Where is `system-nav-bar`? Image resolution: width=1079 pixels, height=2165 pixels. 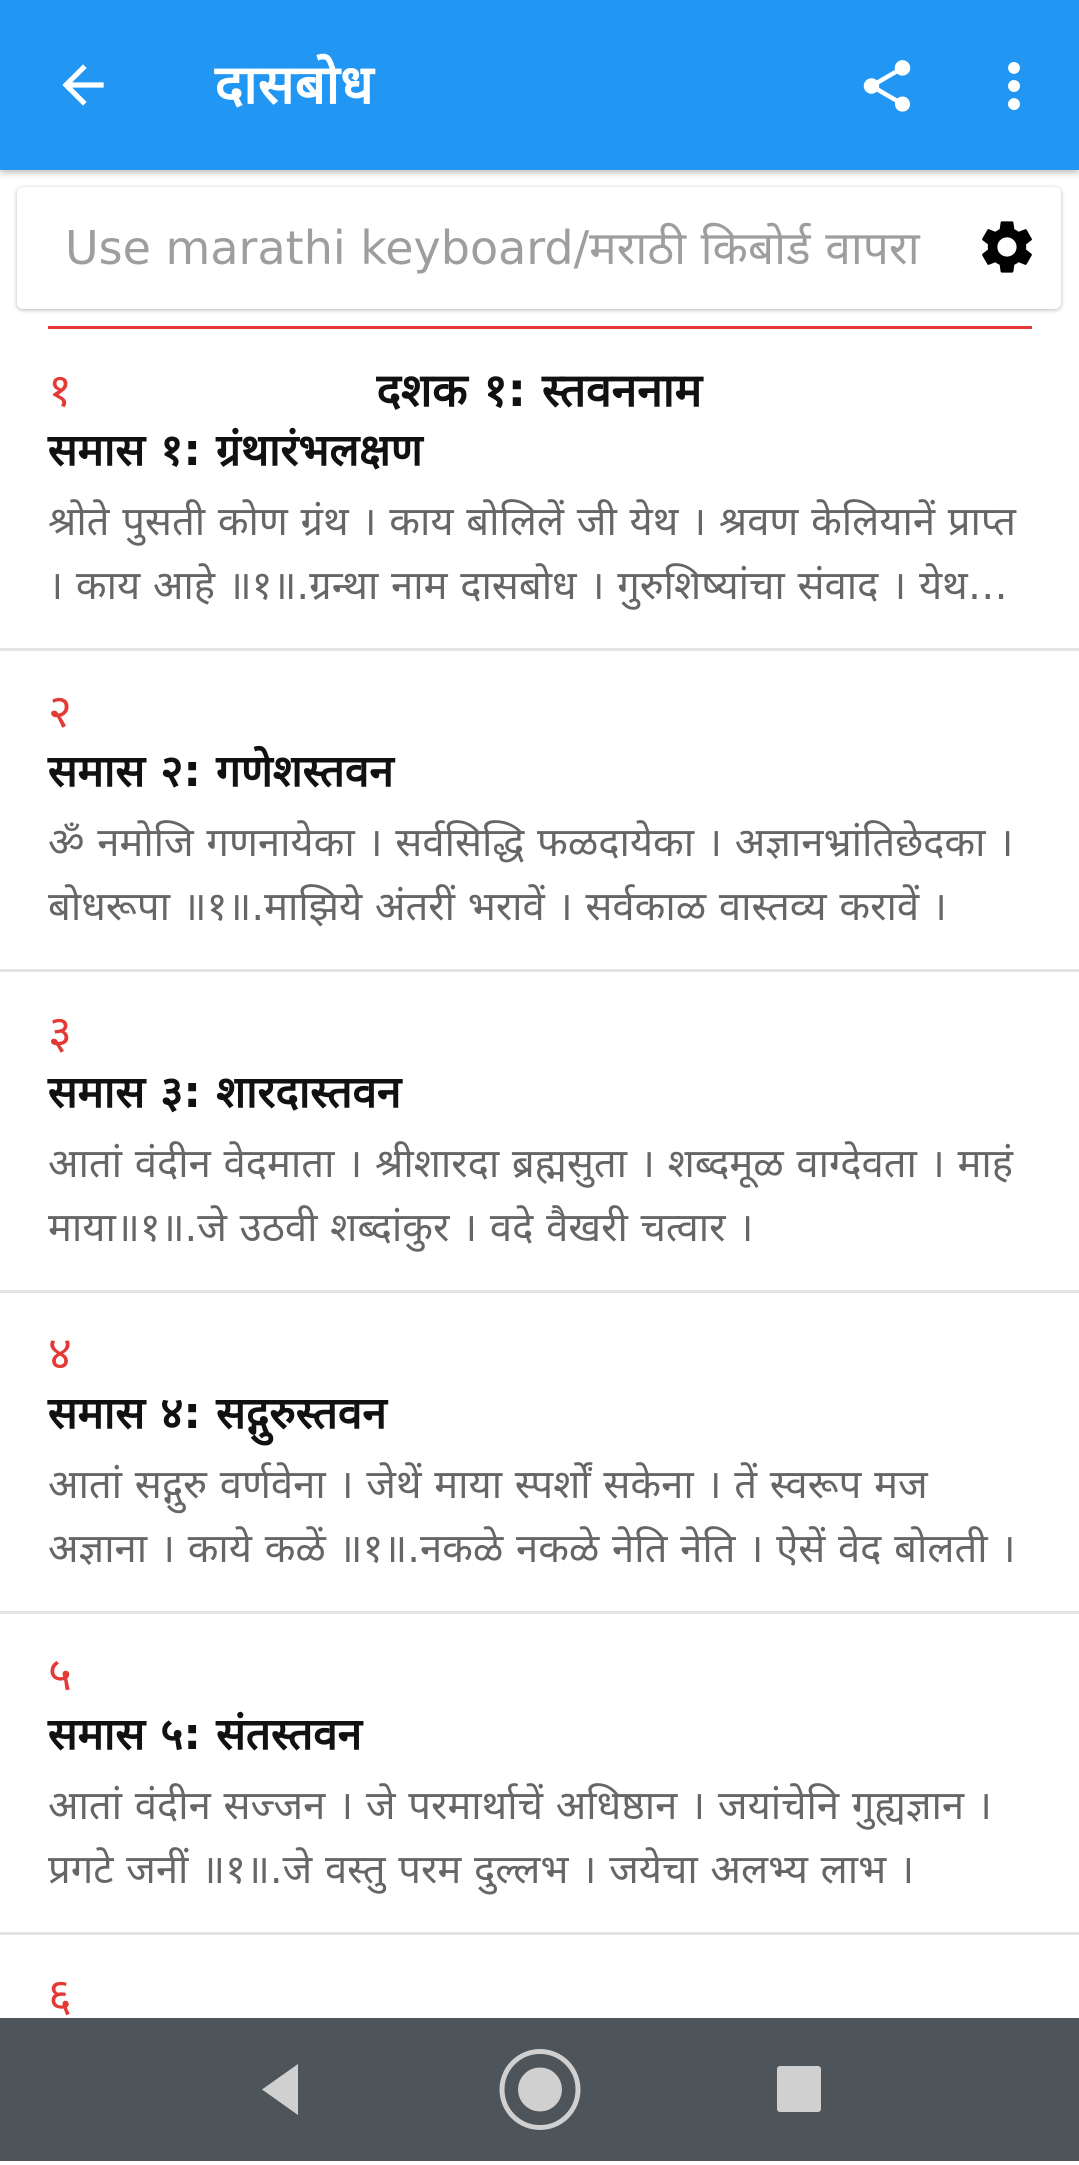
system-nav-bar is located at coordinates (539, 2089).